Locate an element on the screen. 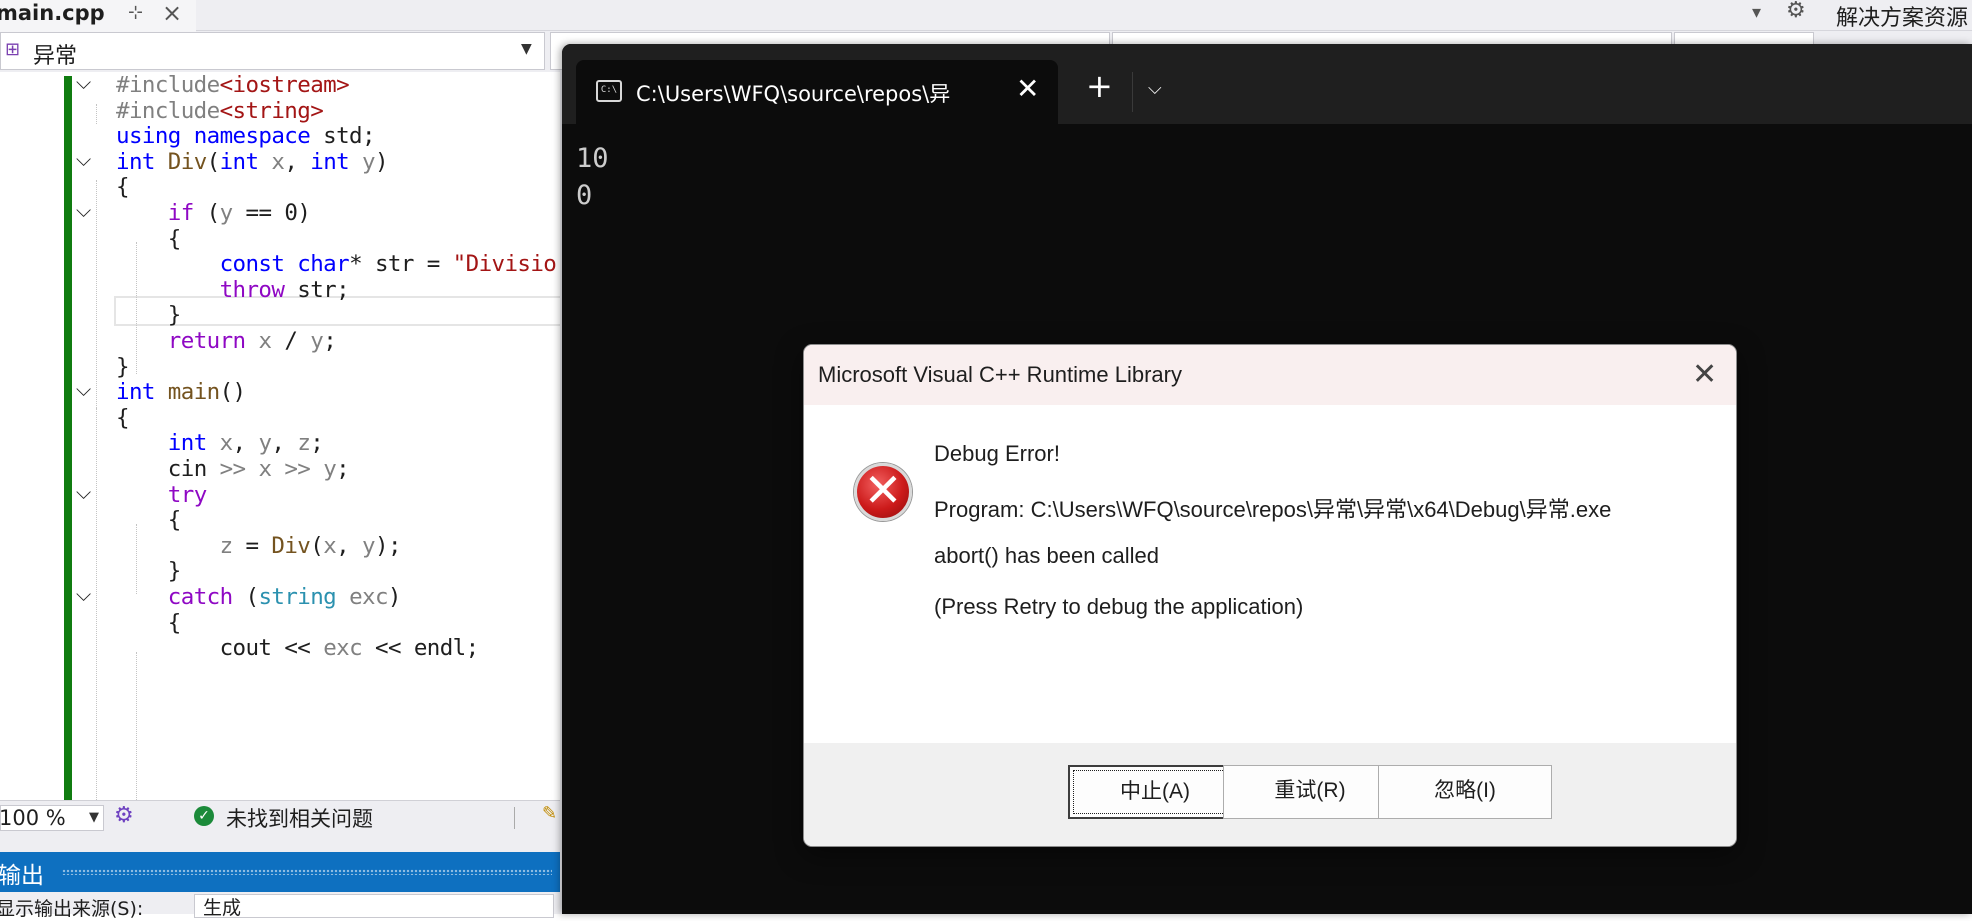 Image resolution: width=1972 pixels, height=921 pixels. panel-grip is located at coordinates (307, 872).